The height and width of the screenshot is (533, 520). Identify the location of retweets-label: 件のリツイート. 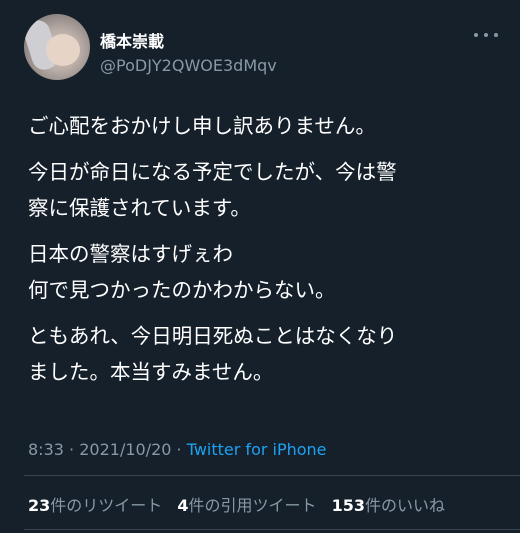
(106, 505).